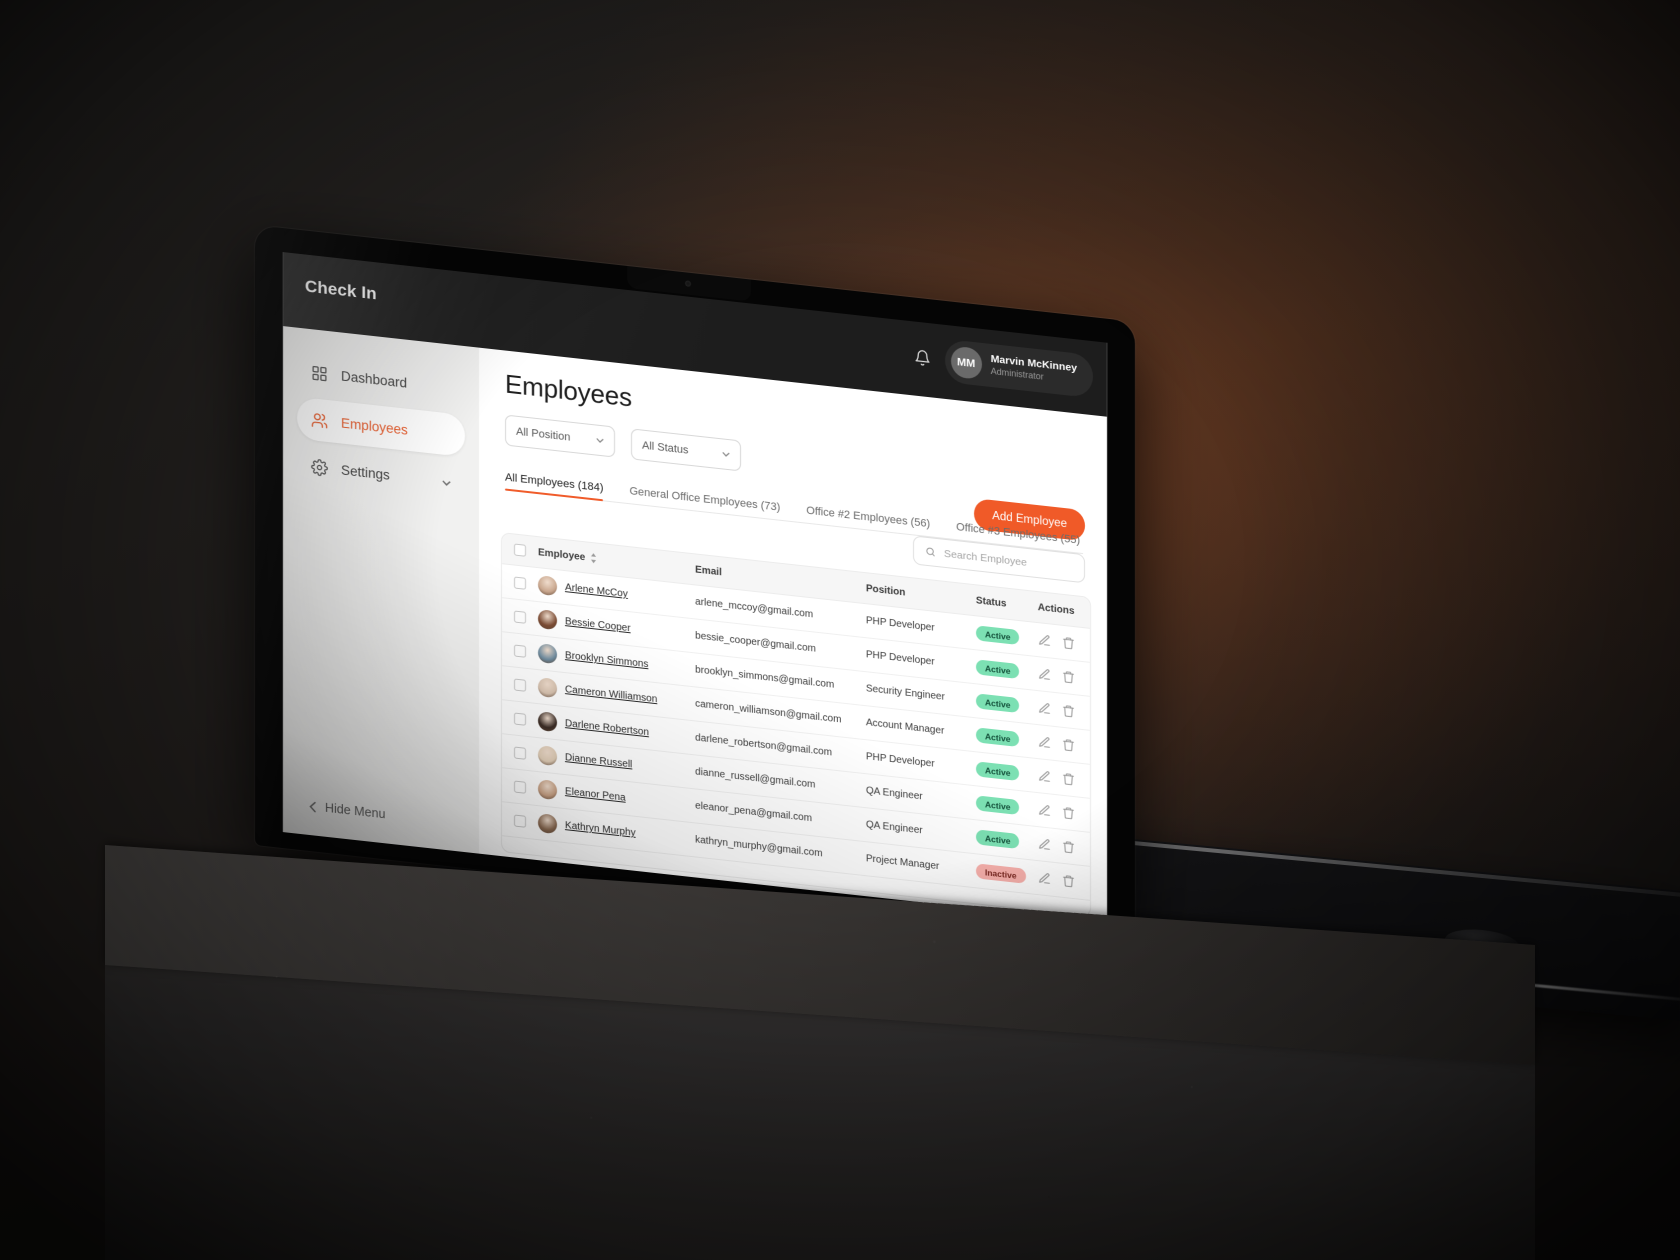  Describe the element at coordinates (554, 487) in the screenshot. I see `tab-all-employees: All Employees (184)` at that location.